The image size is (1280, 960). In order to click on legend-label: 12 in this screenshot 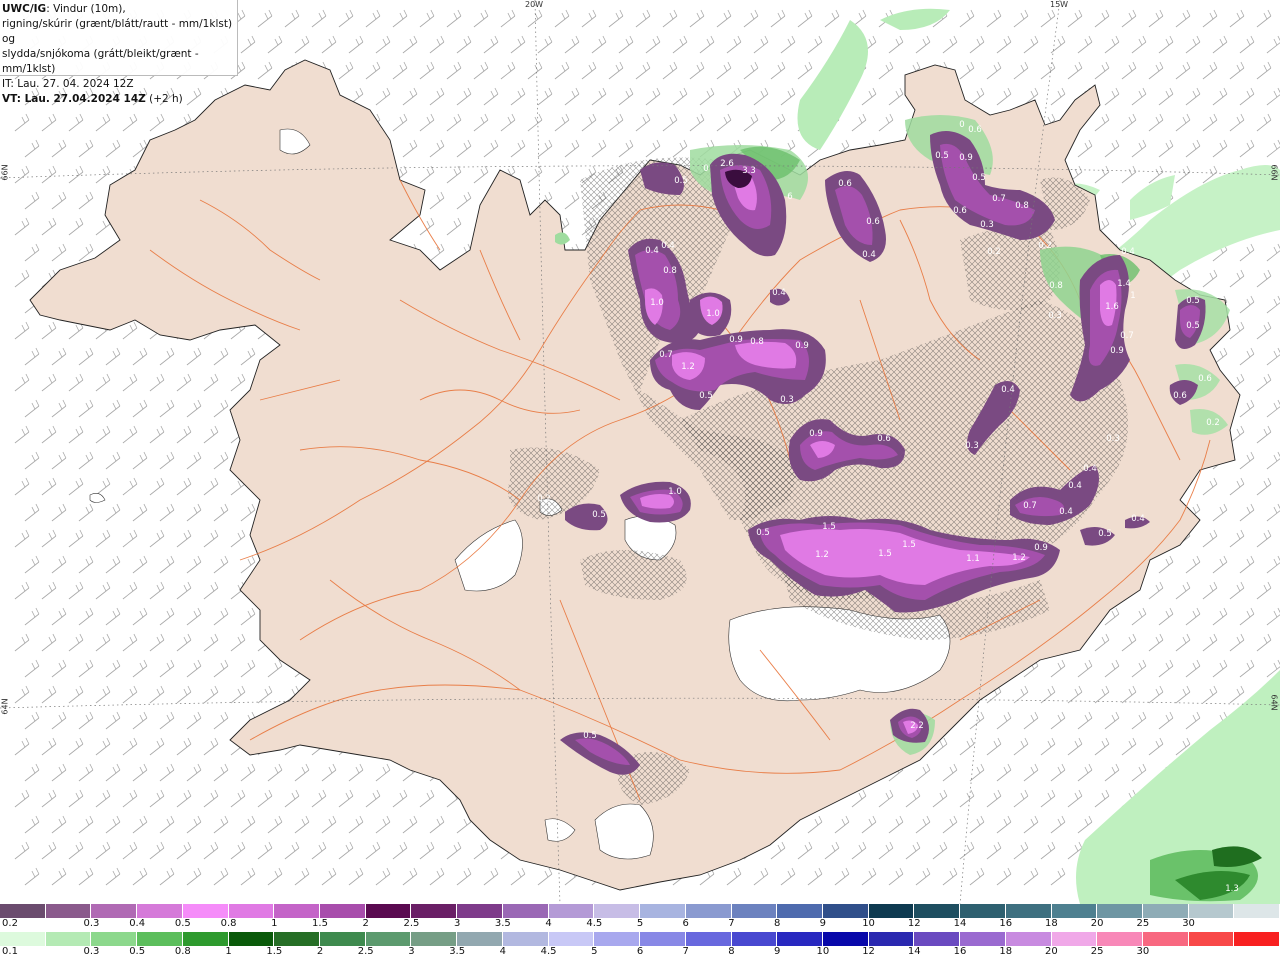, I will do `click(914, 923)`.